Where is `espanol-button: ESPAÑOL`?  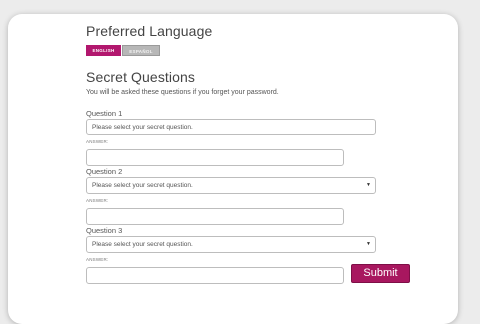
espanol-button: ESPAÑOL is located at coordinates (141, 50).